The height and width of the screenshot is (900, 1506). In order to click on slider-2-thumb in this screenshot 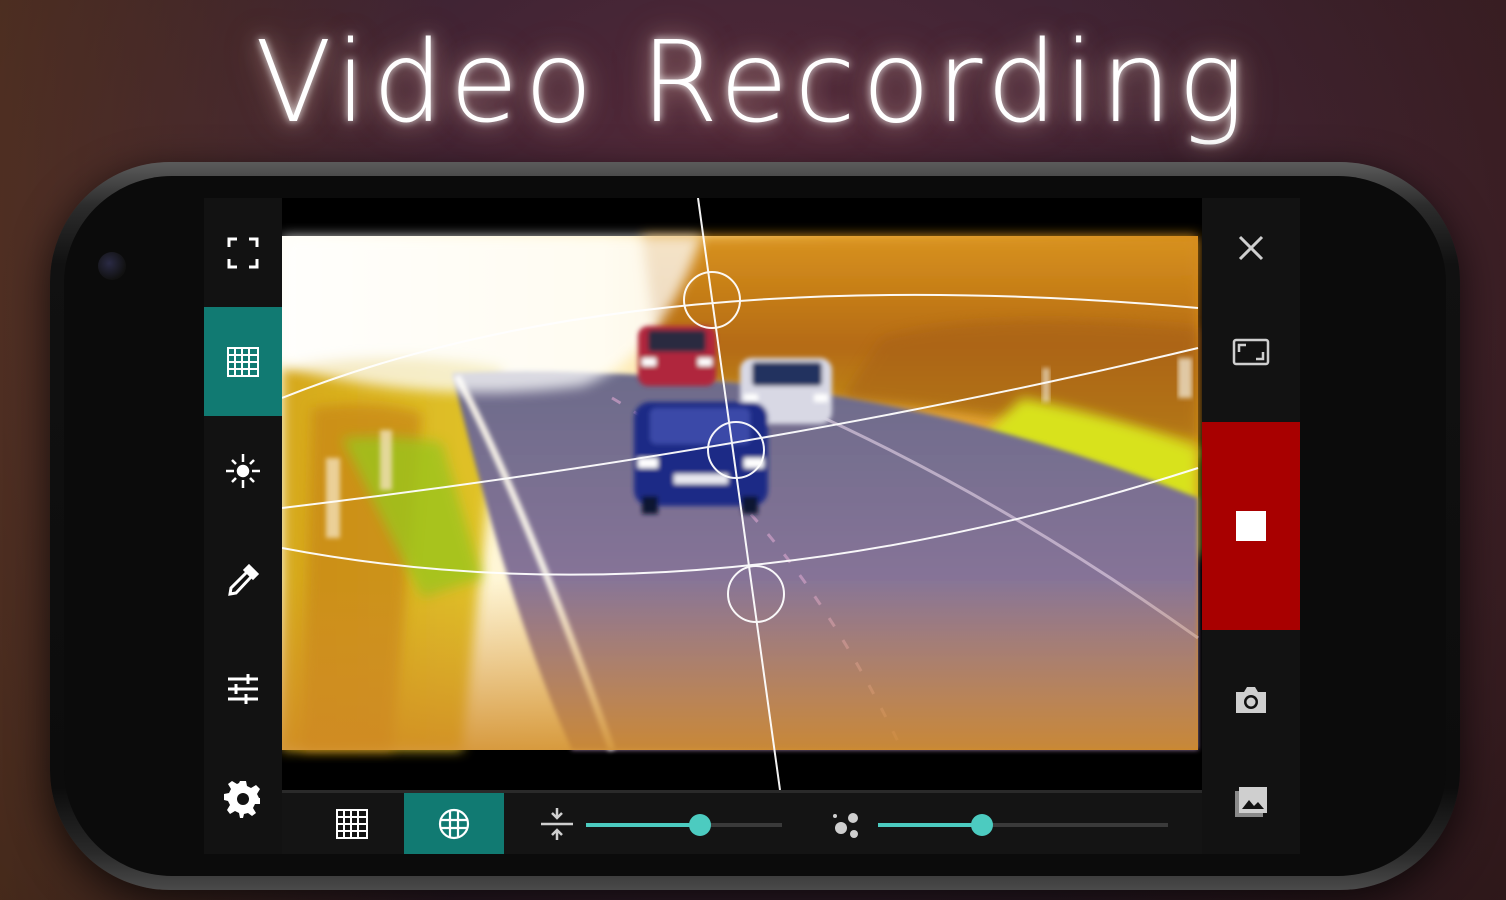, I will do `click(982, 825)`.